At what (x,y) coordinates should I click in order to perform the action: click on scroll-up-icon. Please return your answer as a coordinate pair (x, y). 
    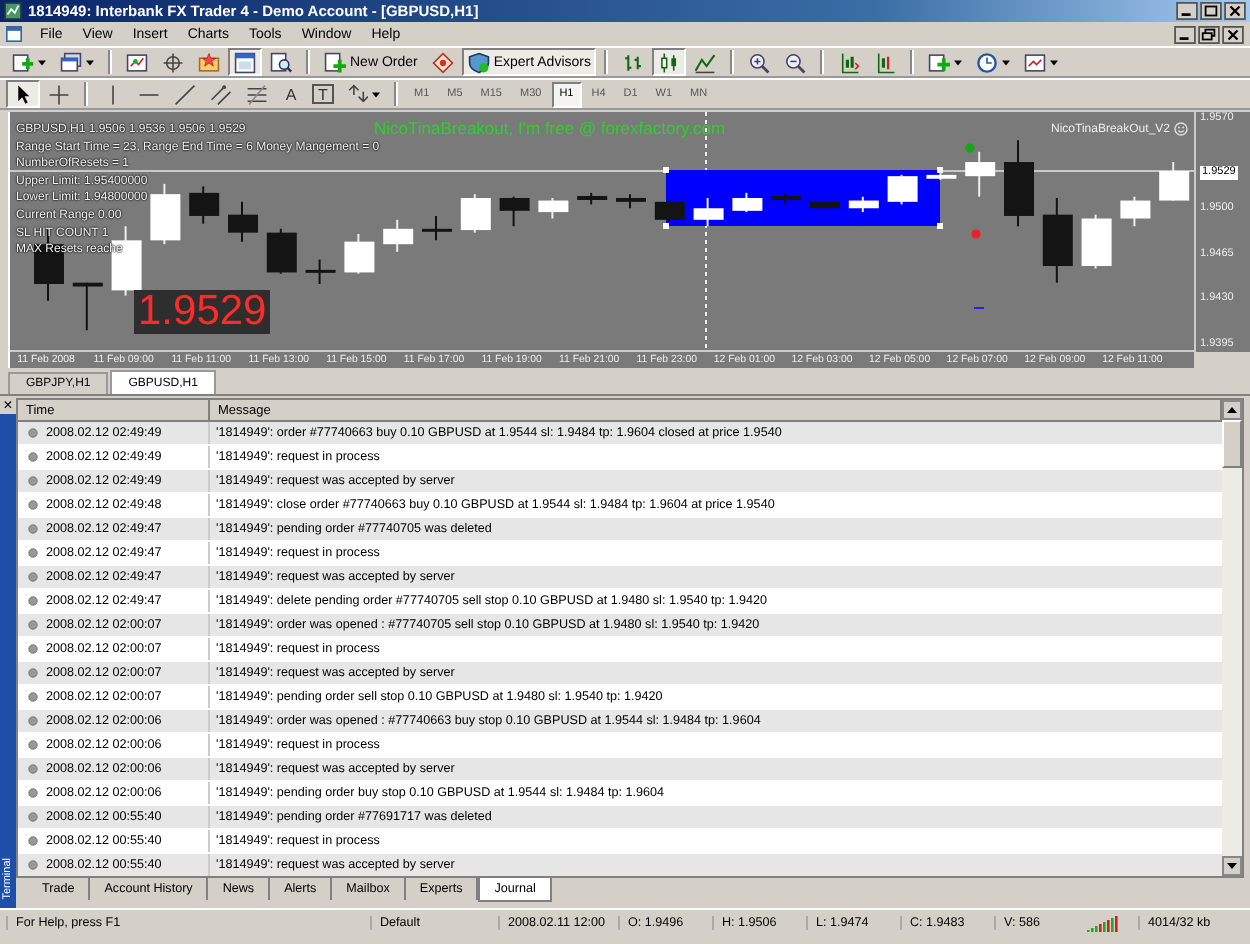
    Looking at the image, I should click on (1232, 410).